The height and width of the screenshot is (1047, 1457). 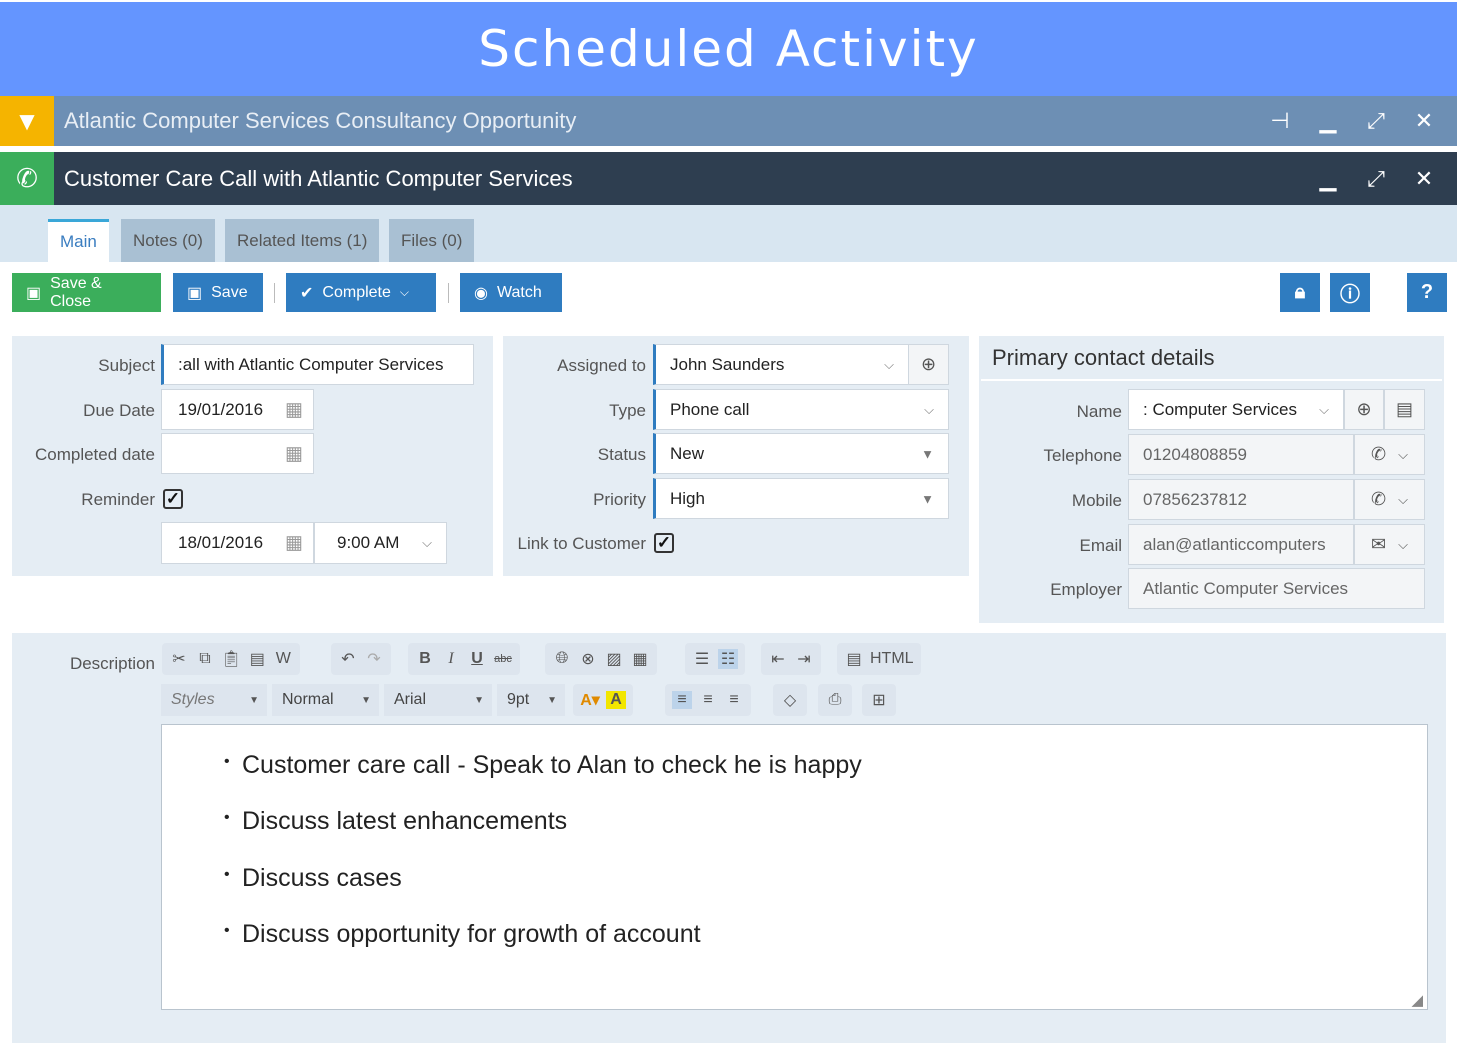 What do you see at coordinates (531, 700) in the screenshot?
I see `font-size-select: 9pt ▼` at bounding box center [531, 700].